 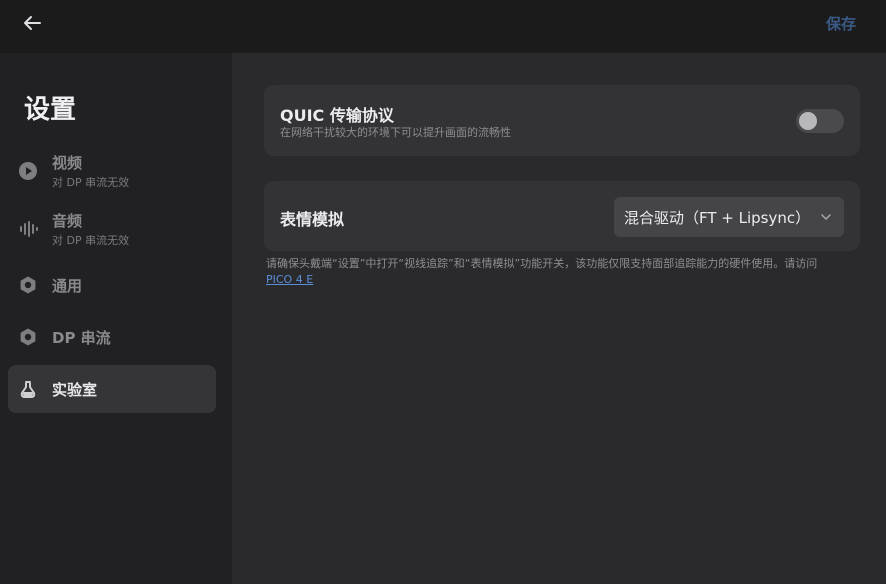 What do you see at coordinates (562, 216) in the screenshot?
I see `face-simulation-card: 表情模拟 混合驱动（FT + Lipsync）` at bounding box center [562, 216].